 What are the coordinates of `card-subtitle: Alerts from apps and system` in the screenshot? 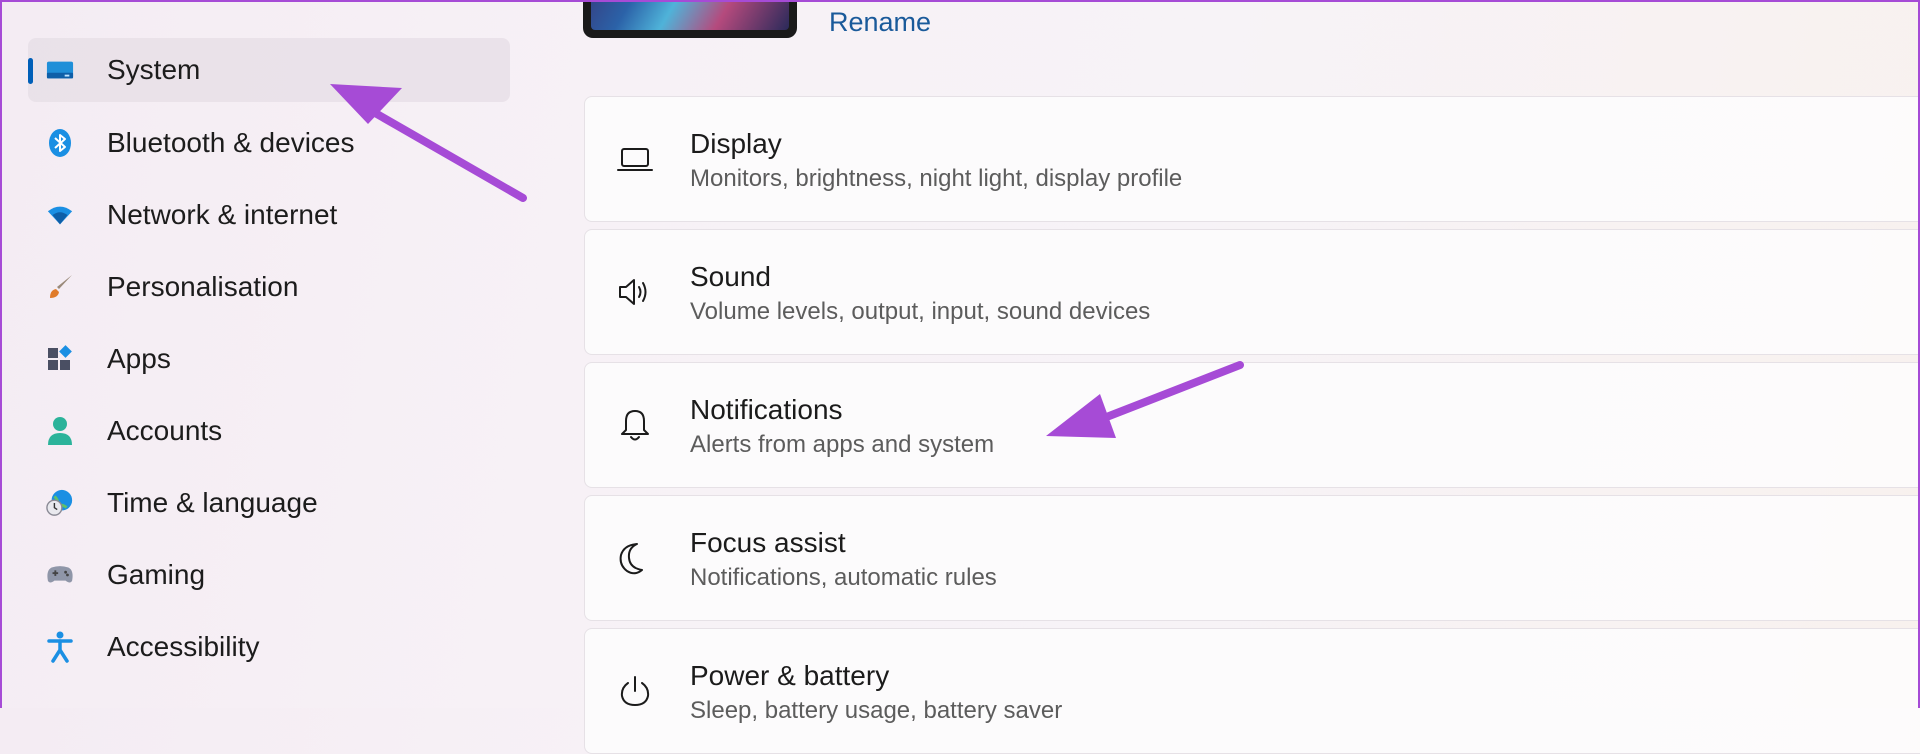 It's located at (842, 444).